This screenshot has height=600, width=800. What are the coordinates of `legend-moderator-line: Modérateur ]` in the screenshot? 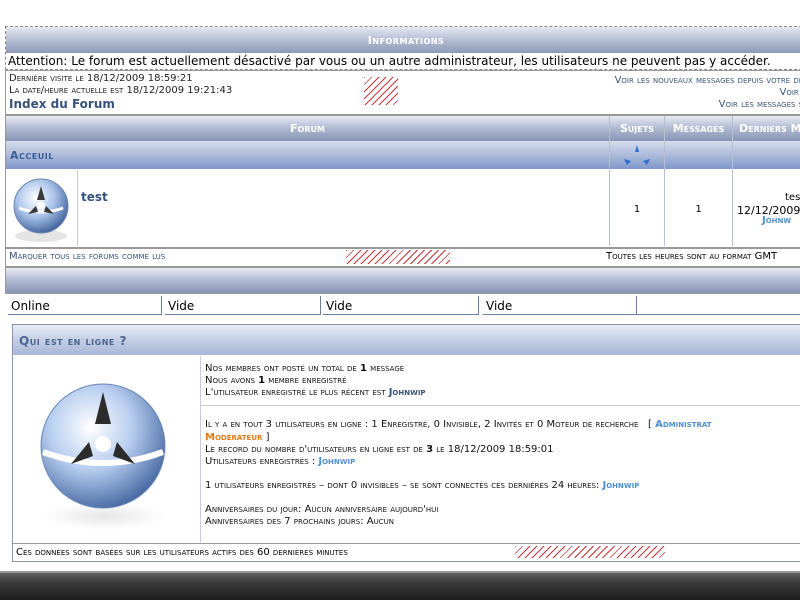 It's located at (237, 437).